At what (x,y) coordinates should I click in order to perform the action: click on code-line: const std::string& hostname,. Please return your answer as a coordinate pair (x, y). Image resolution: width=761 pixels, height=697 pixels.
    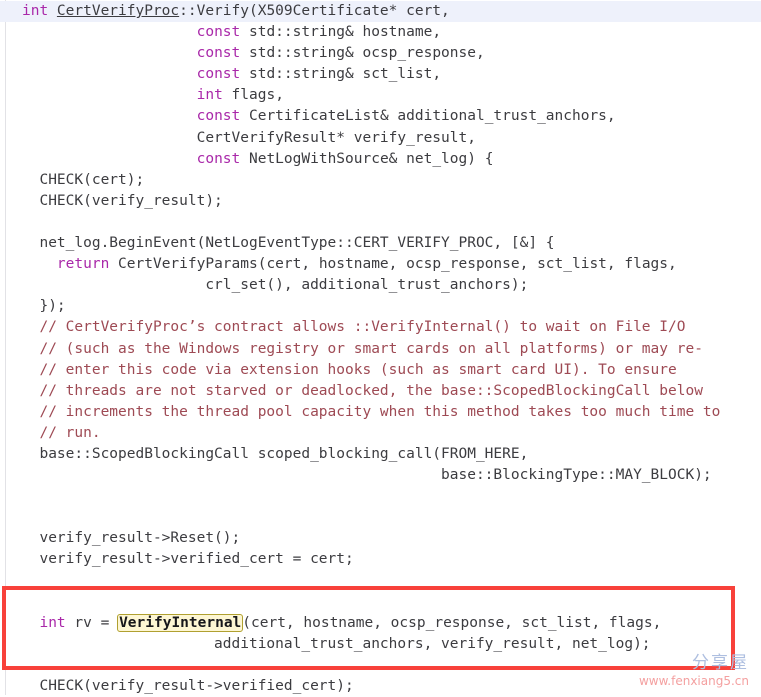
    Looking at the image, I should click on (380, 32).